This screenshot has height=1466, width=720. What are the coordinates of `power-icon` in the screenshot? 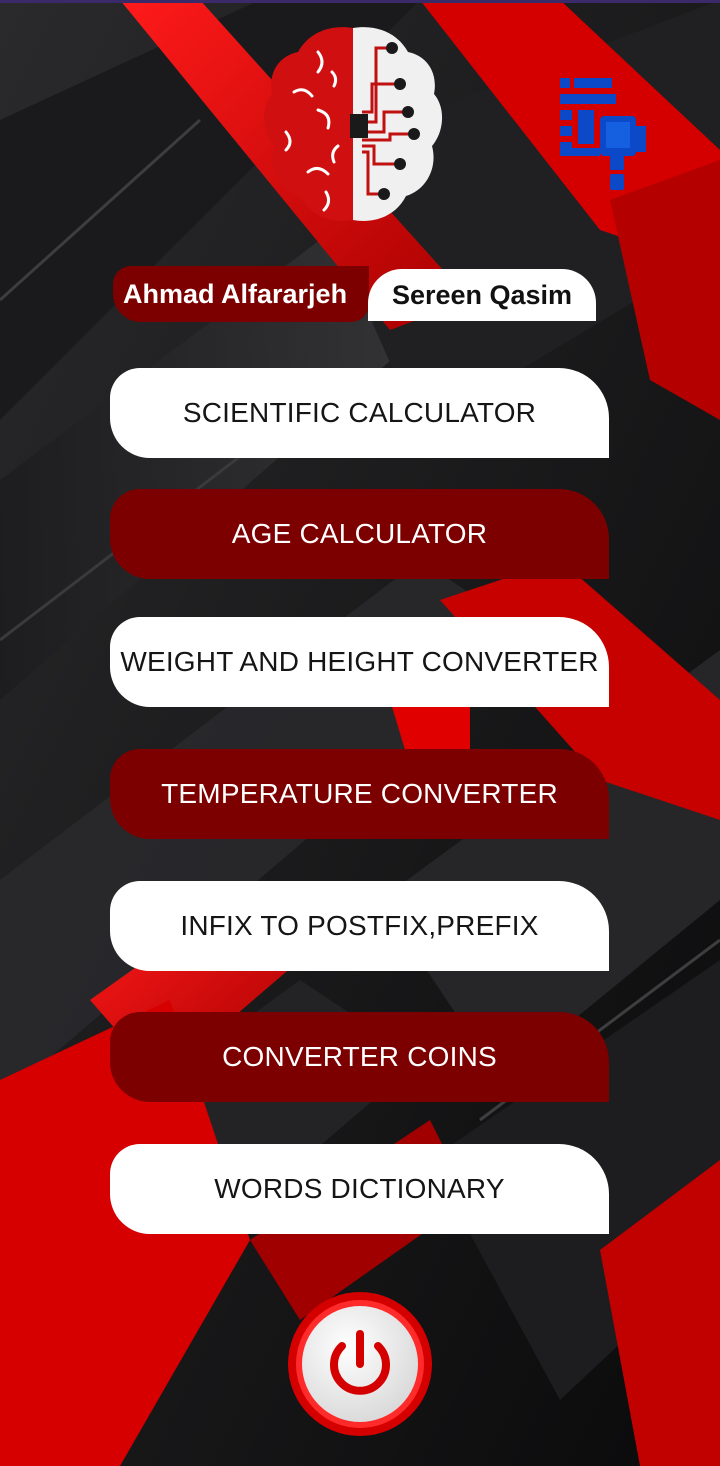 It's located at (360, 1364).